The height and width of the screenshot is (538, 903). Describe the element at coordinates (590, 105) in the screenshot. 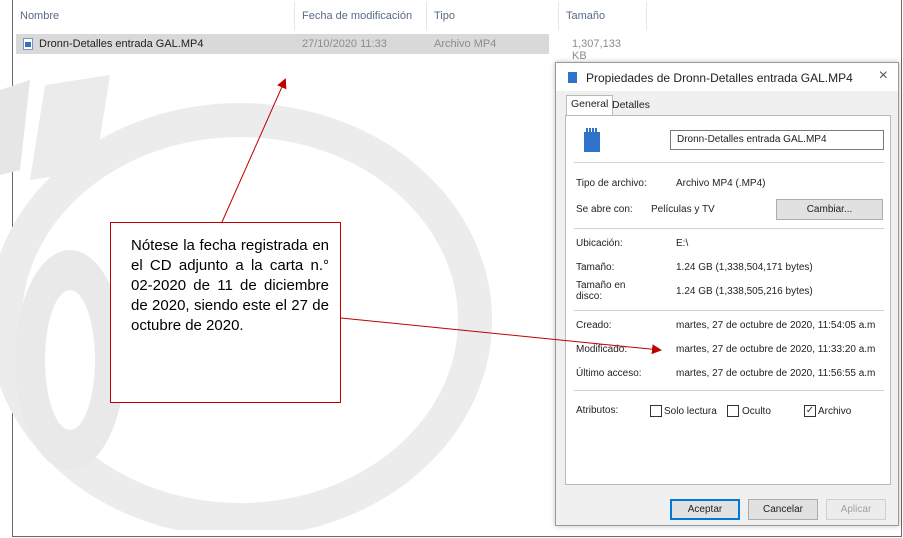

I see `tab-general: General` at that location.